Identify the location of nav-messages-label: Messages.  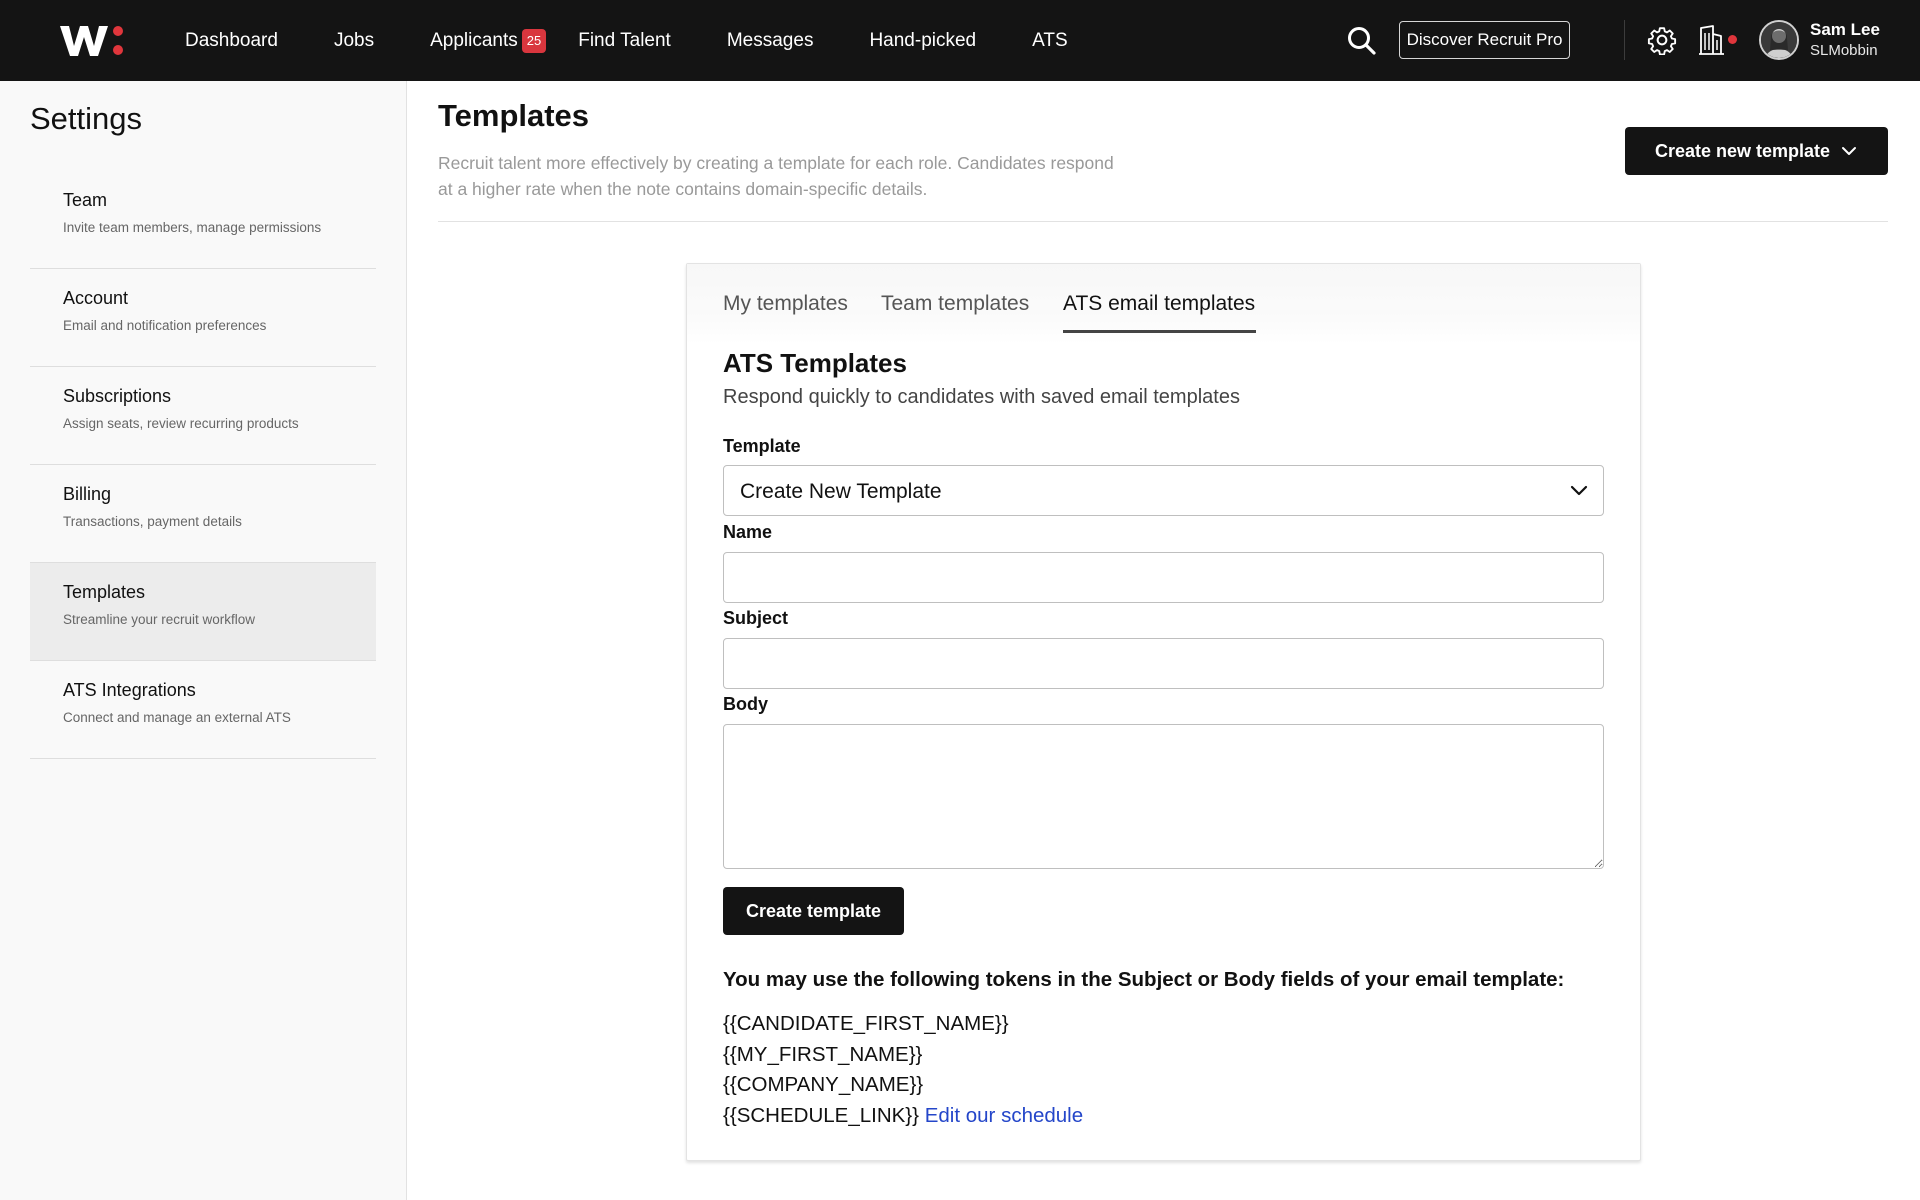
(770, 40).